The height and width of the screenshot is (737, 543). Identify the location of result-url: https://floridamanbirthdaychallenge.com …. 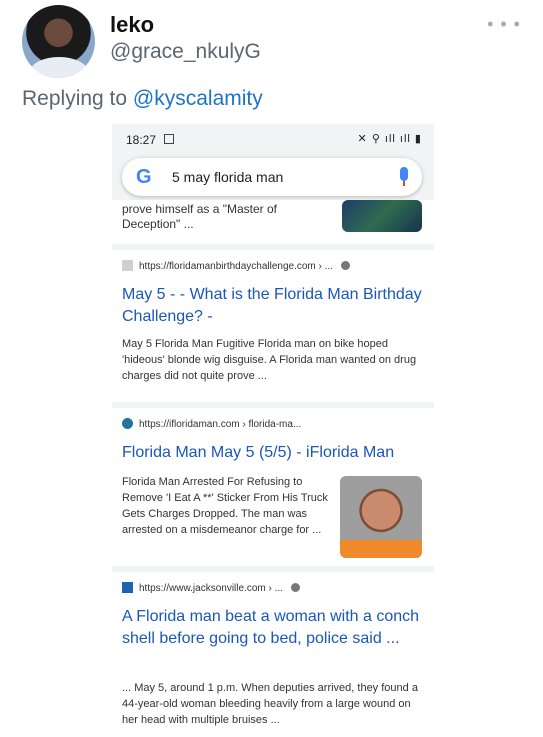
(236, 266).